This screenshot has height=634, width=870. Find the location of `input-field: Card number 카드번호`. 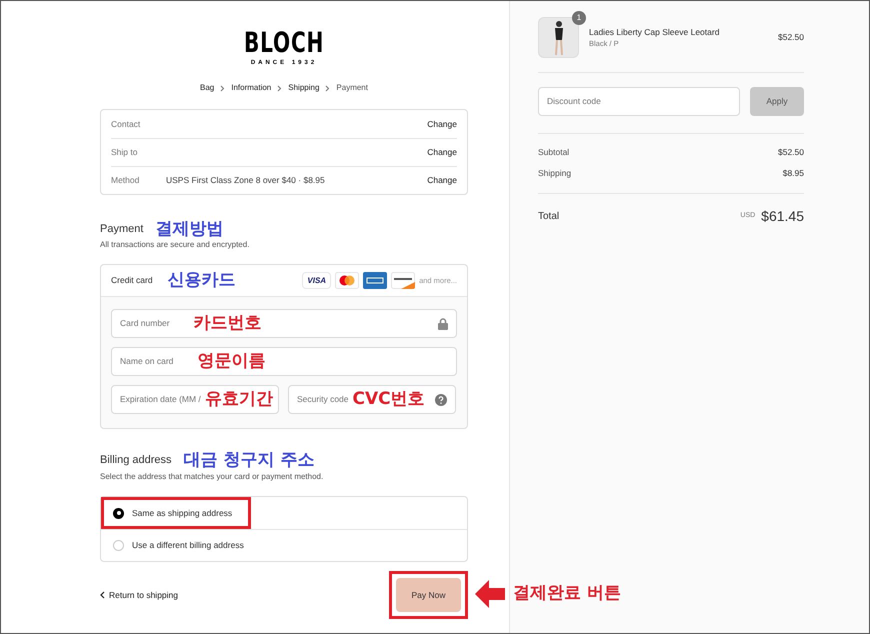

input-field: Card number 카드번호 is located at coordinates (284, 323).